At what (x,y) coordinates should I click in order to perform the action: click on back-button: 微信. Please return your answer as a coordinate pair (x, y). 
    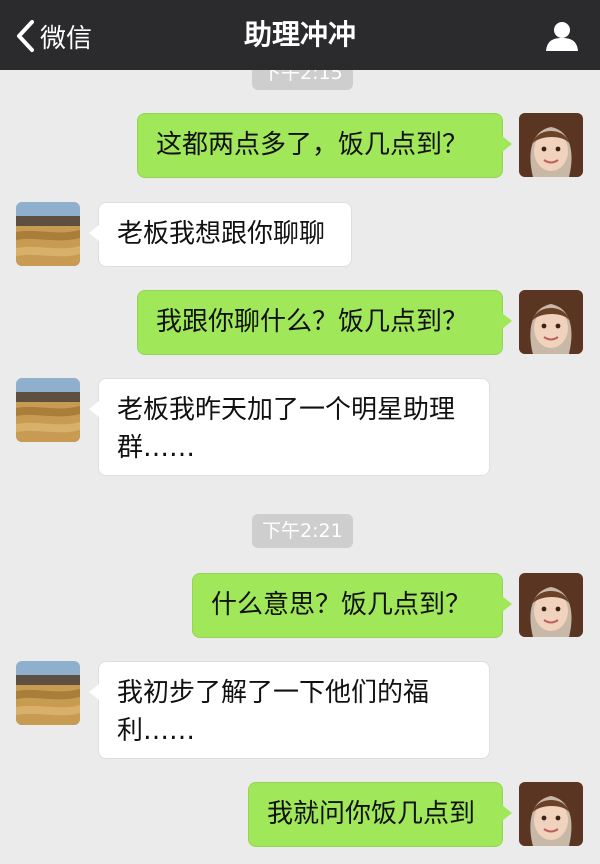
    Looking at the image, I should click on (53, 36).